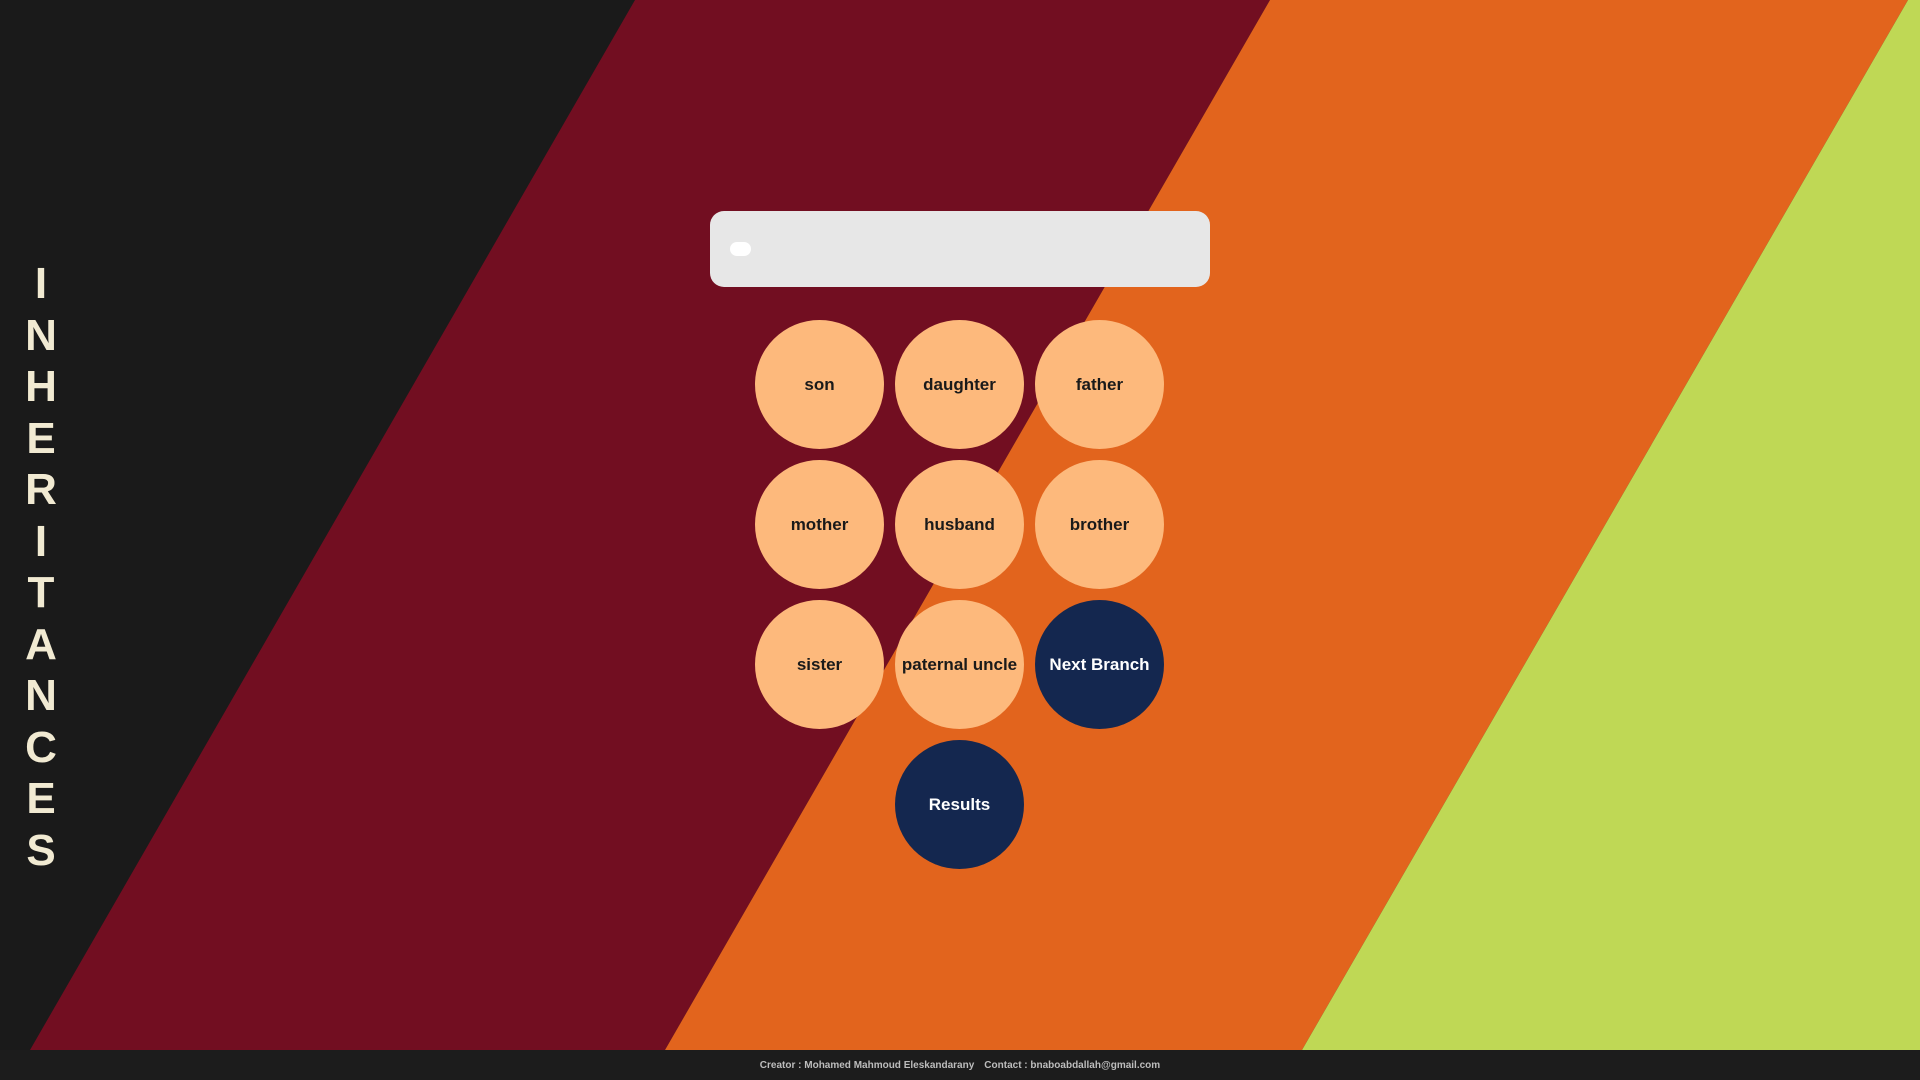 This screenshot has height=1080, width=1920. I want to click on next-branch-button: Next Branch, so click(1099, 664).